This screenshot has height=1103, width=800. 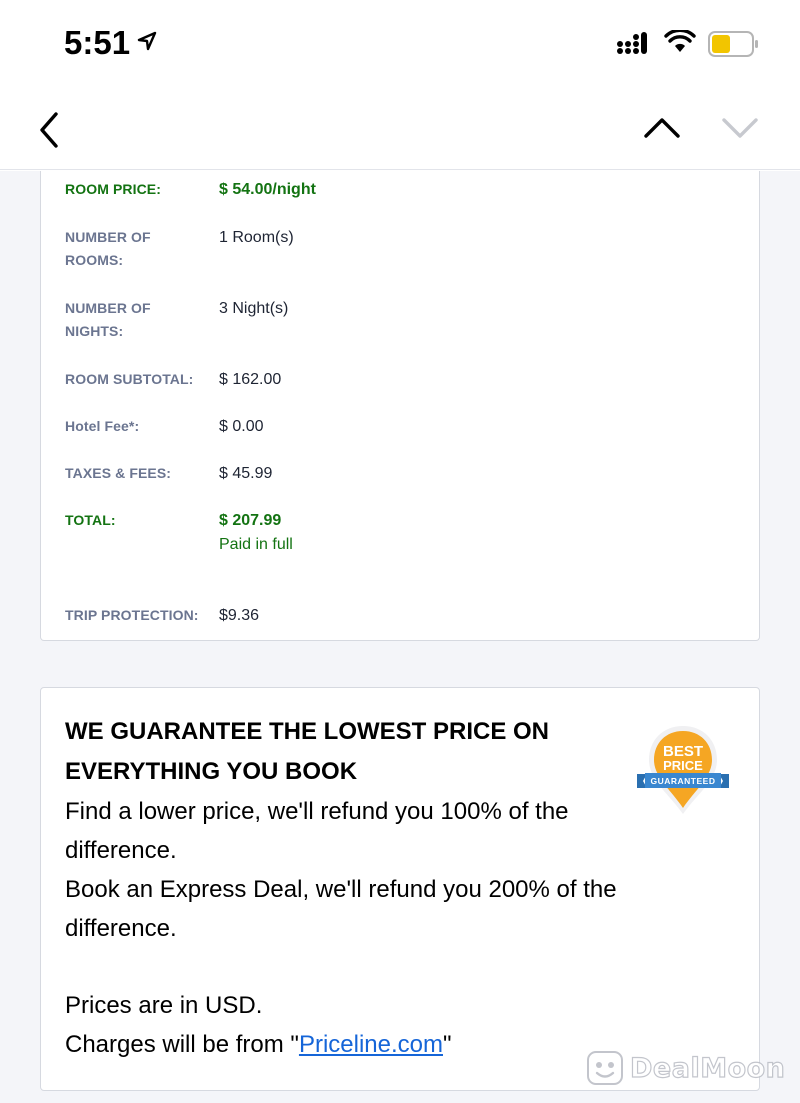 I want to click on room-subtotal-label: ROOM SUBTOTAL:, so click(x=129, y=379).